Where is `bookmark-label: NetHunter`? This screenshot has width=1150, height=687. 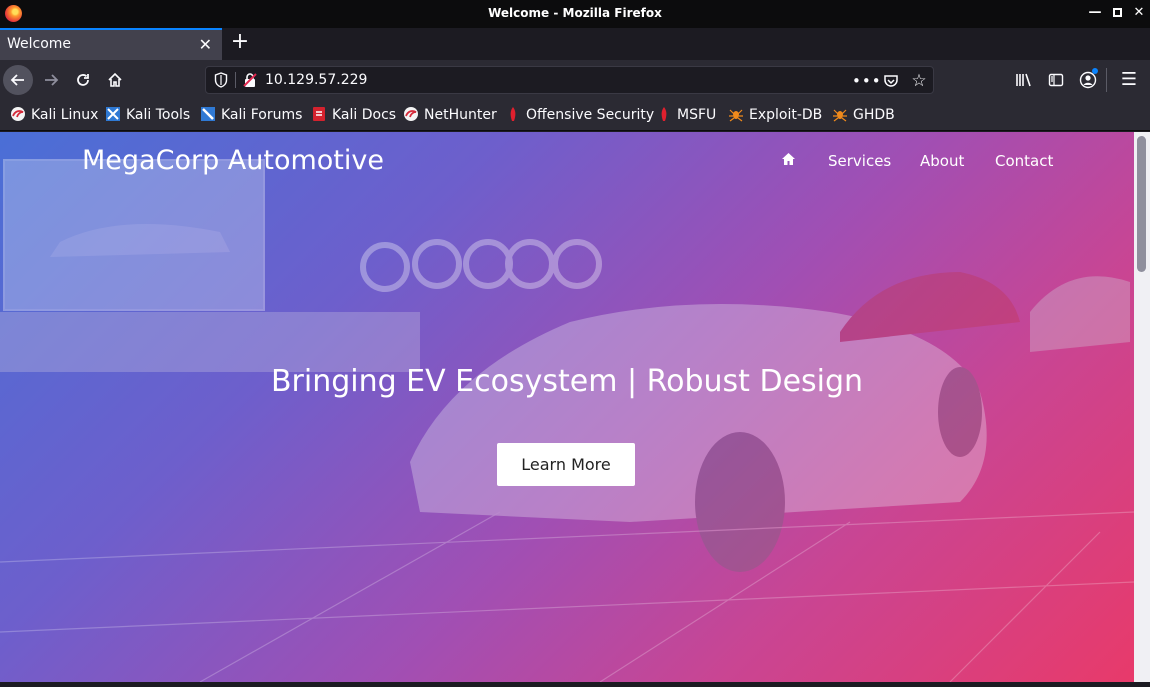
bookmark-label: NetHunter is located at coordinates (460, 115).